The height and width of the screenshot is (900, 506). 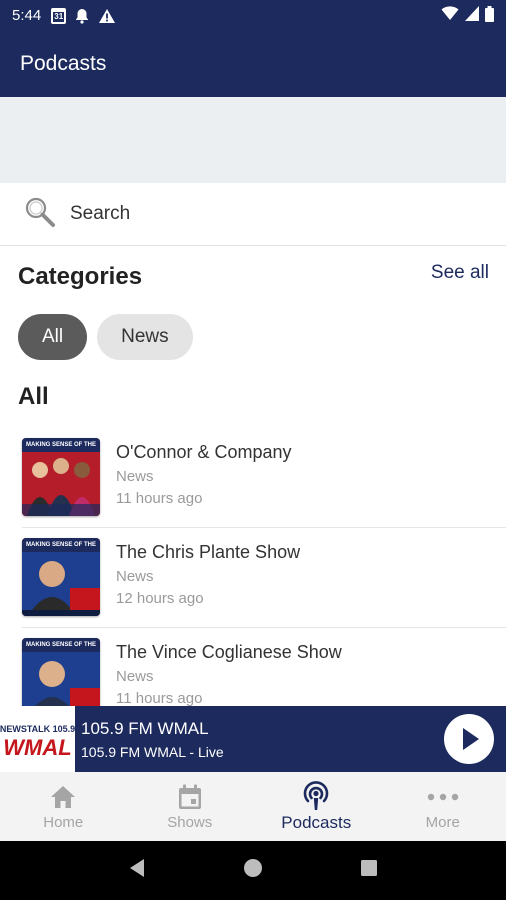 What do you see at coordinates (204, 452) in the screenshot?
I see `podcast-title: O'Connor & Company` at bounding box center [204, 452].